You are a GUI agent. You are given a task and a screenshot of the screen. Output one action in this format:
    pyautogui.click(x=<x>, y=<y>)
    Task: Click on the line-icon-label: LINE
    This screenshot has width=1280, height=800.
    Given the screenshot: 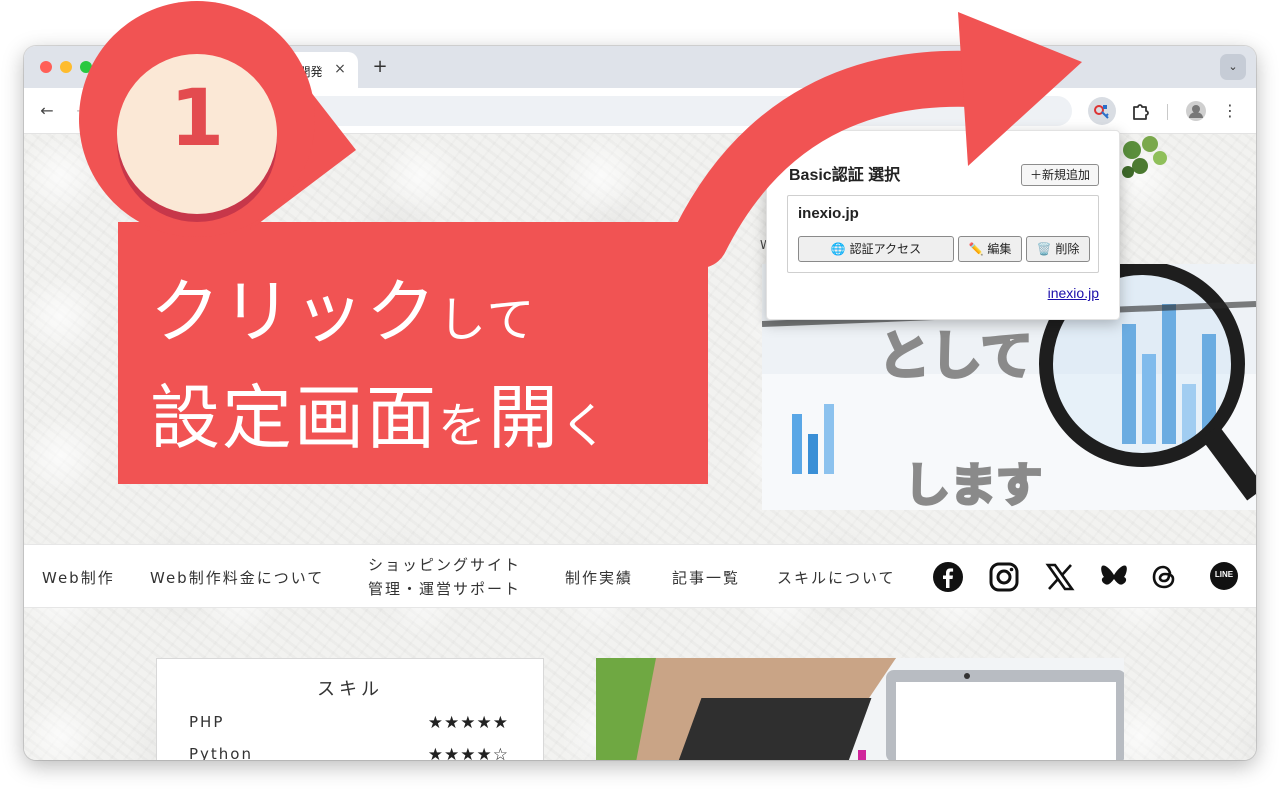 What is the action you would take?
    pyautogui.click(x=1224, y=574)
    